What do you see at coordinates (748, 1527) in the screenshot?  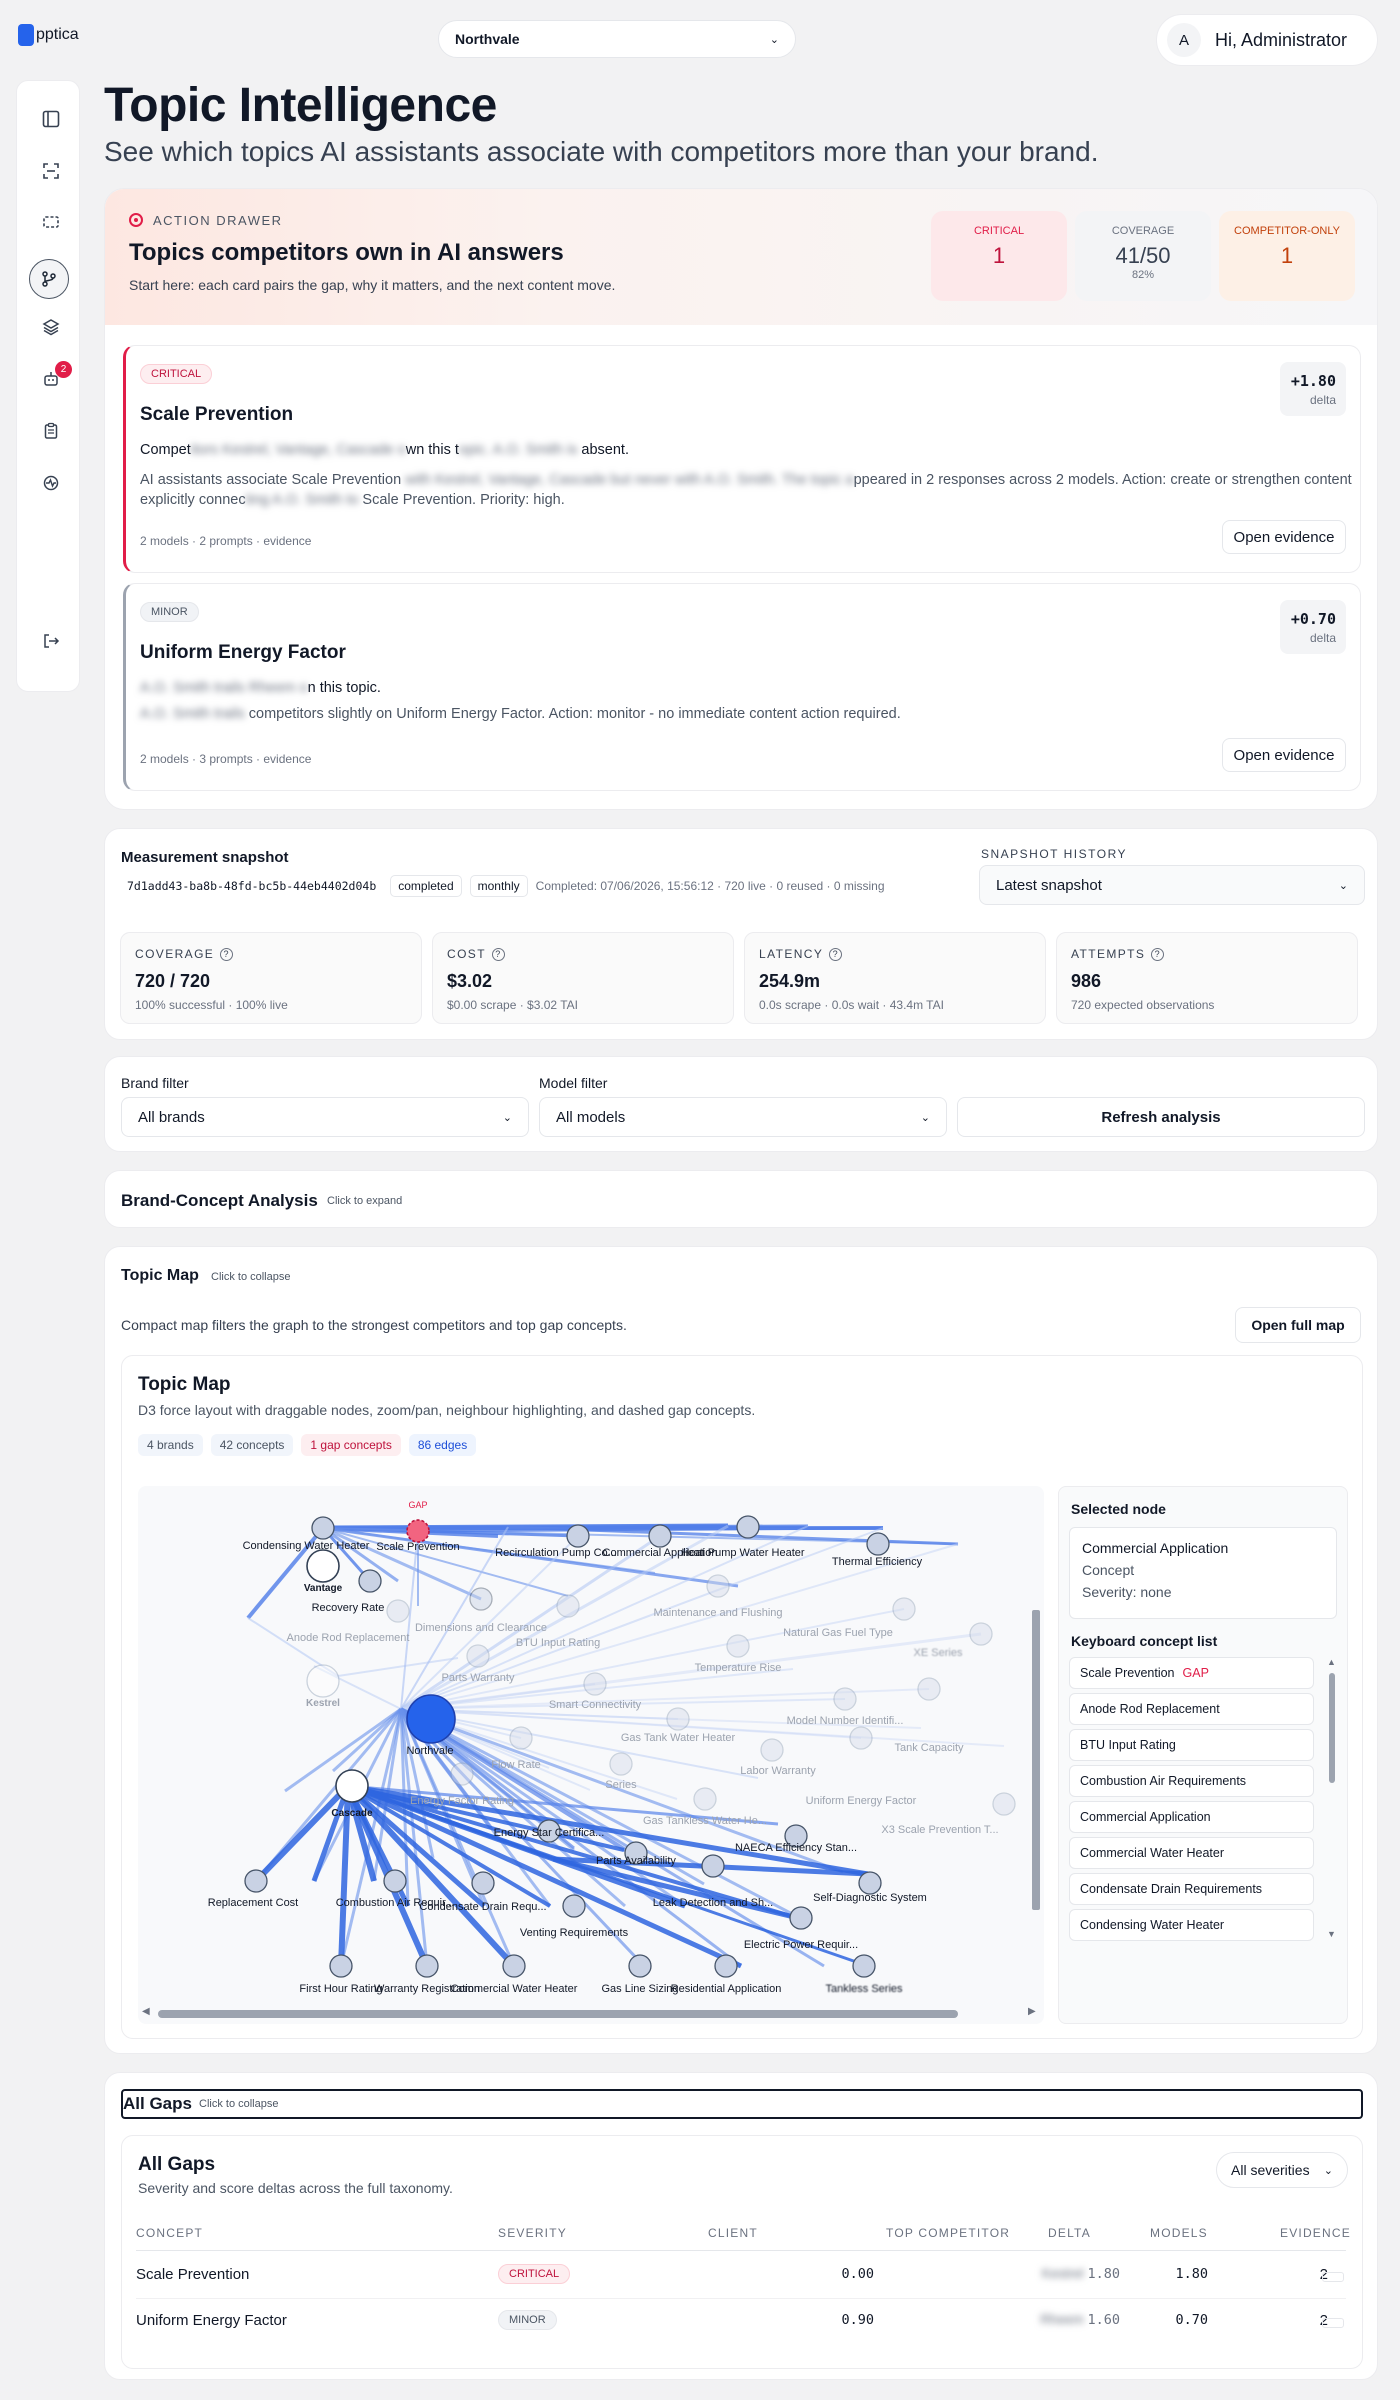 I see `node-hp` at bounding box center [748, 1527].